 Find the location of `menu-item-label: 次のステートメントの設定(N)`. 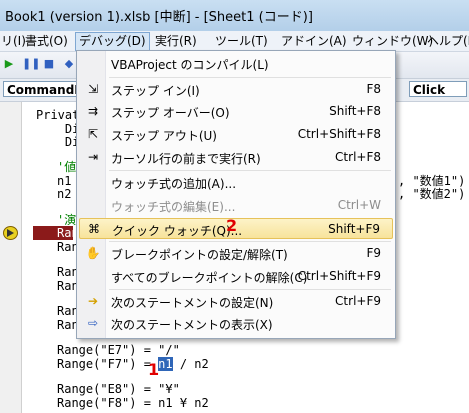

menu-item-label: 次のステートメントの設定(N) is located at coordinates (192, 303).